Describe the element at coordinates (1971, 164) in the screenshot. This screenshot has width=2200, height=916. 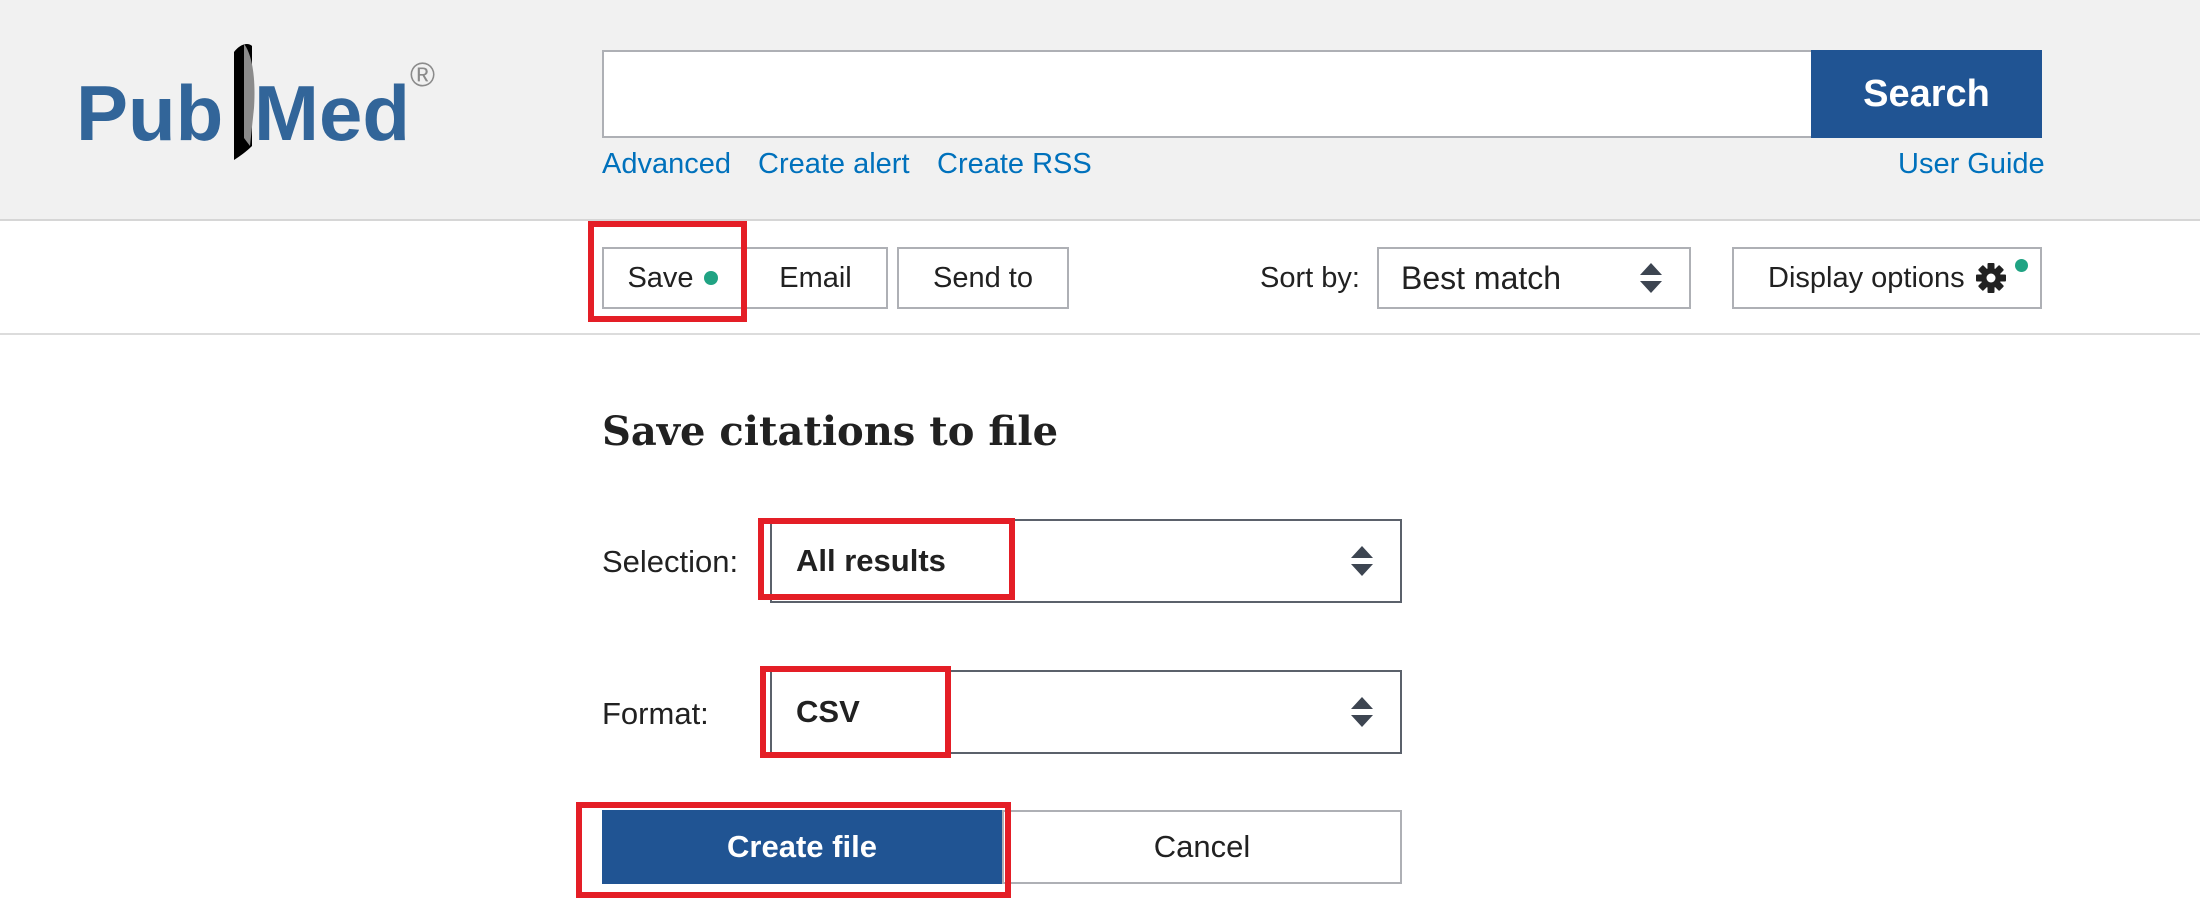
I see `user-guide-link: User Guide` at that location.